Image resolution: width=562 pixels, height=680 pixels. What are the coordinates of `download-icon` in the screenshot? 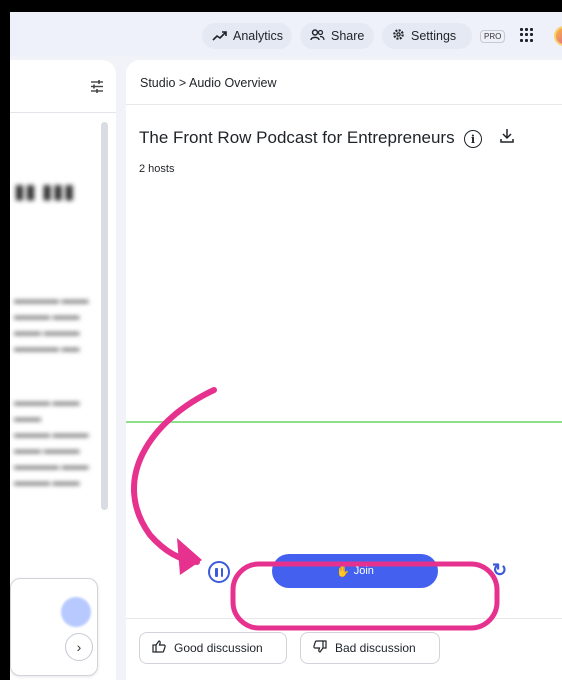 It's located at (507, 138).